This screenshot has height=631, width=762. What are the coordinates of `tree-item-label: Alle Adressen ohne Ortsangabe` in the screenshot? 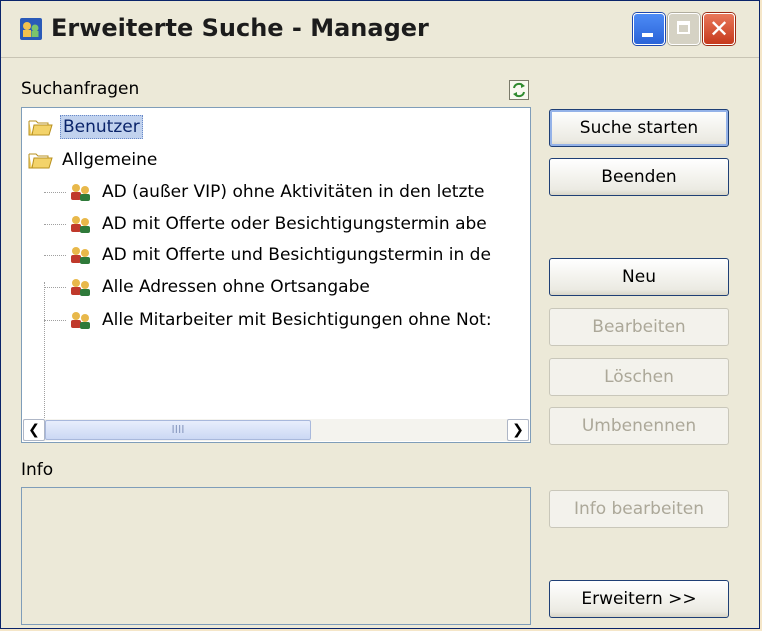 It's located at (236, 287).